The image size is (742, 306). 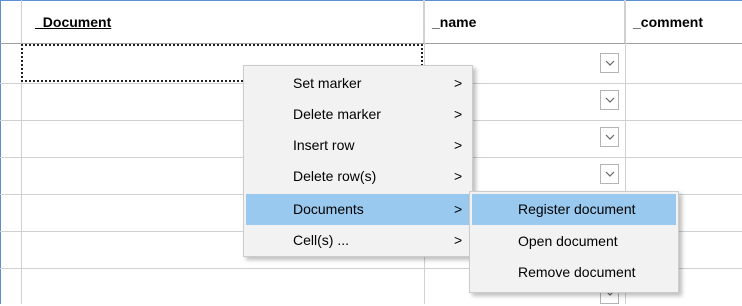 I want to click on menu-item-label: Delete row(s), so click(x=335, y=176).